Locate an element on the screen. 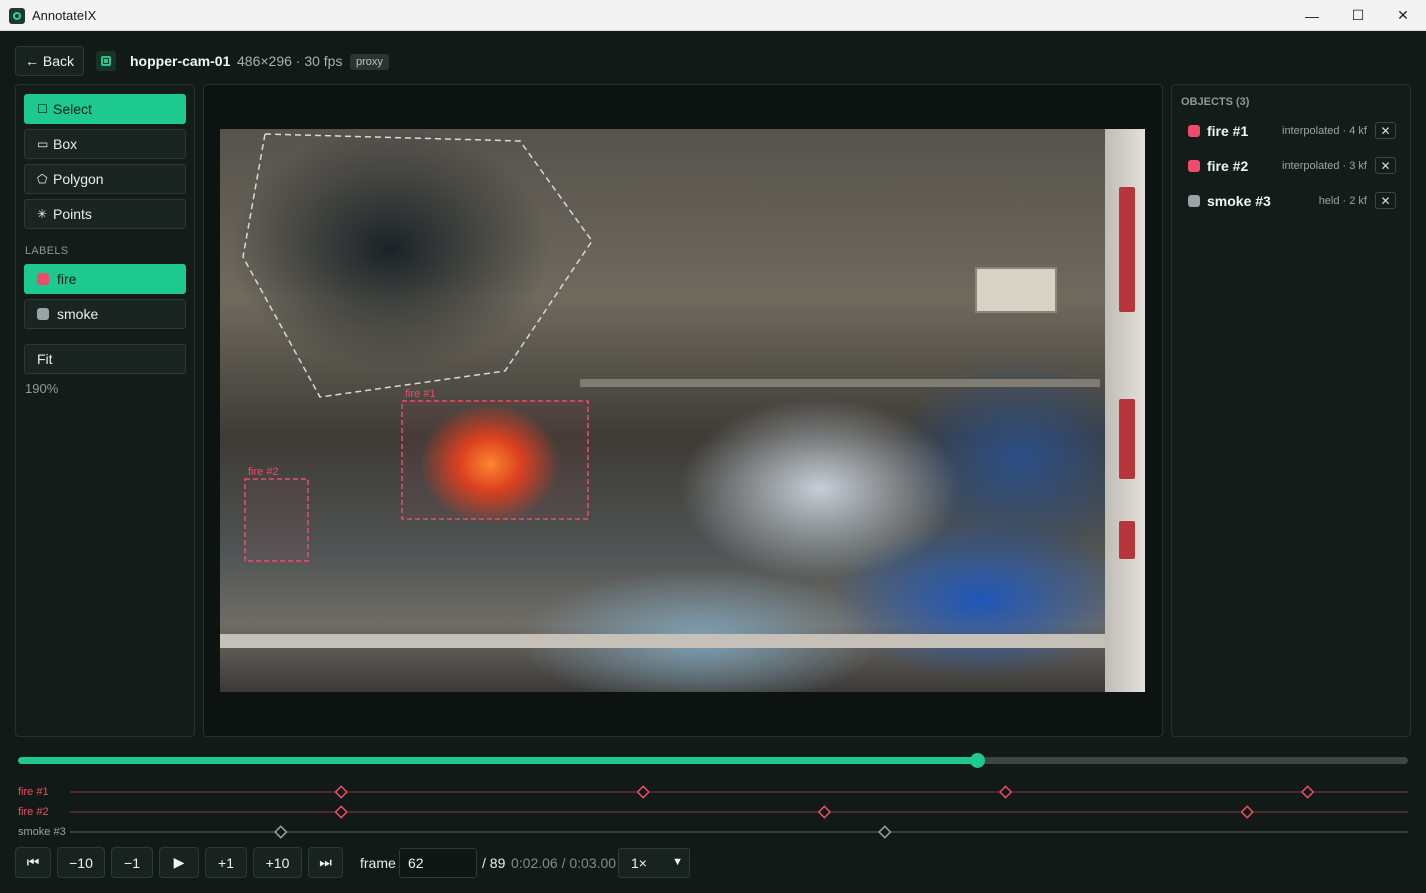 The image size is (1426, 893). close-window-button: ✕ is located at coordinates (1403, 15).